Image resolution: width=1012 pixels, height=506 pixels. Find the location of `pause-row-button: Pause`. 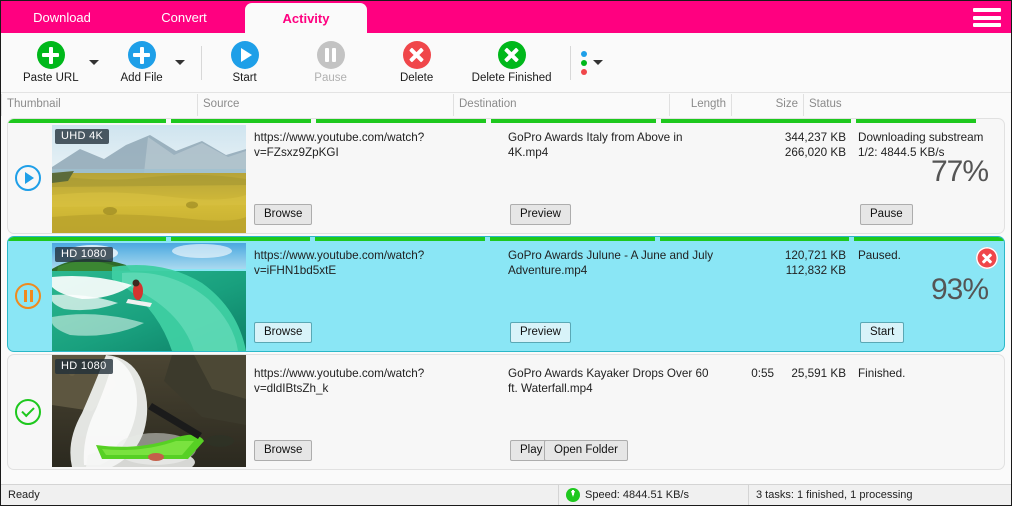

pause-row-button: Pause is located at coordinates (886, 214).